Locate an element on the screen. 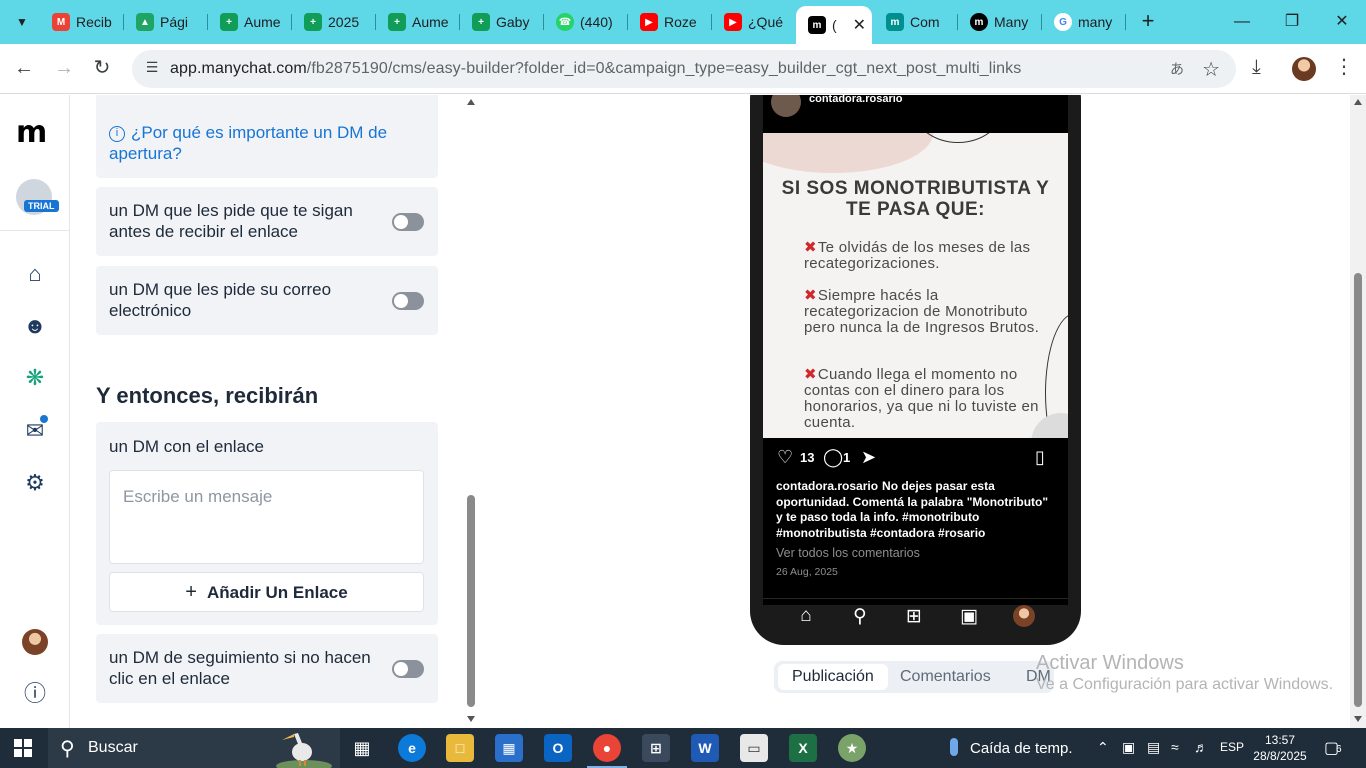 The height and width of the screenshot is (768, 1366). browser-tab: ▶ Roze is located at coordinates (670, 22).